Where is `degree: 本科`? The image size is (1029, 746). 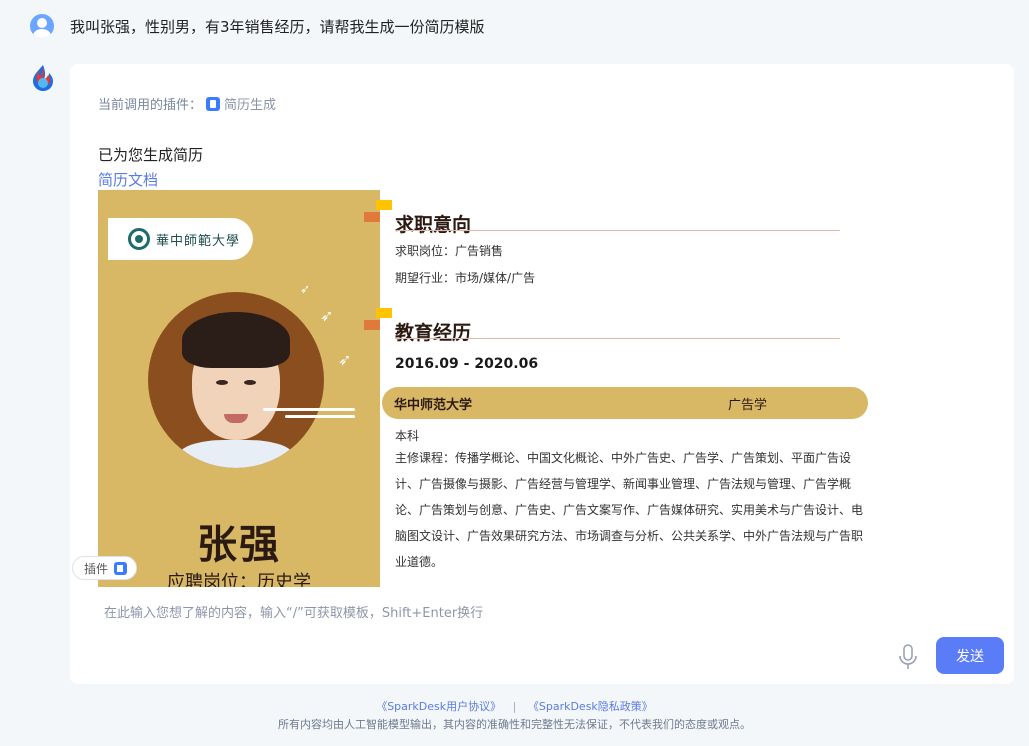
degree: 本科 is located at coordinates (407, 436).